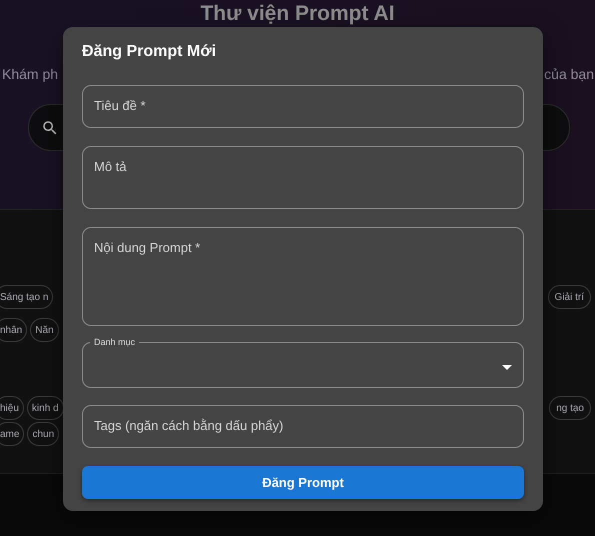  Describe the element at coordinates (303, 276) in the screenshot. I see `text-area: Nội dung Prompt *` at that location.